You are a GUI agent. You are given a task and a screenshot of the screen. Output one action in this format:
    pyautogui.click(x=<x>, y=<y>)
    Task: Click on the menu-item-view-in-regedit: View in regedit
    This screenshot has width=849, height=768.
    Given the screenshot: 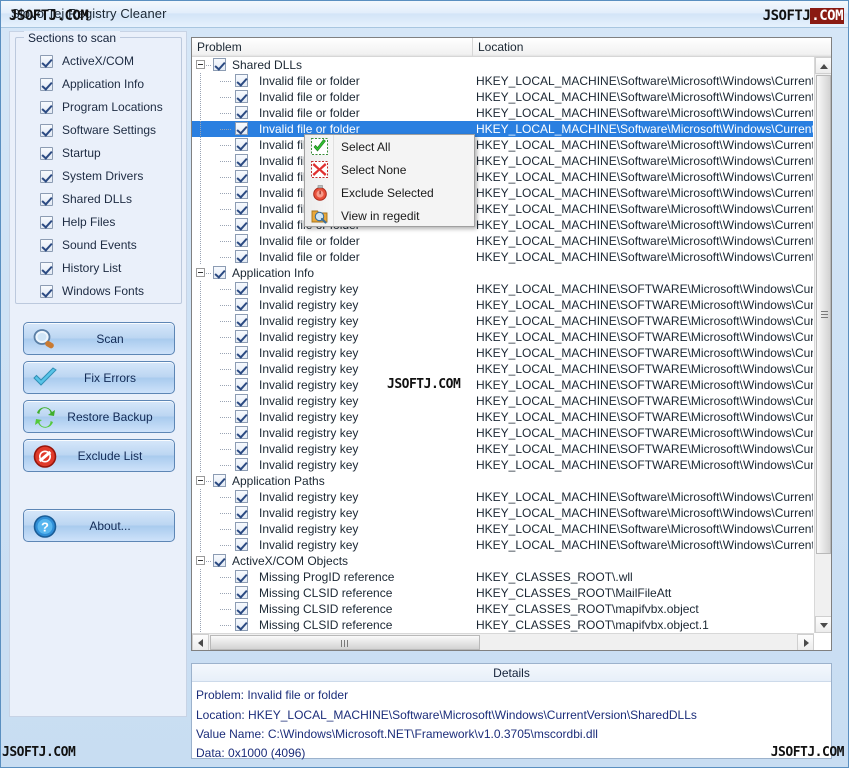 What is the action you would take?
    pyautogui.click(x=389, y=215)
    